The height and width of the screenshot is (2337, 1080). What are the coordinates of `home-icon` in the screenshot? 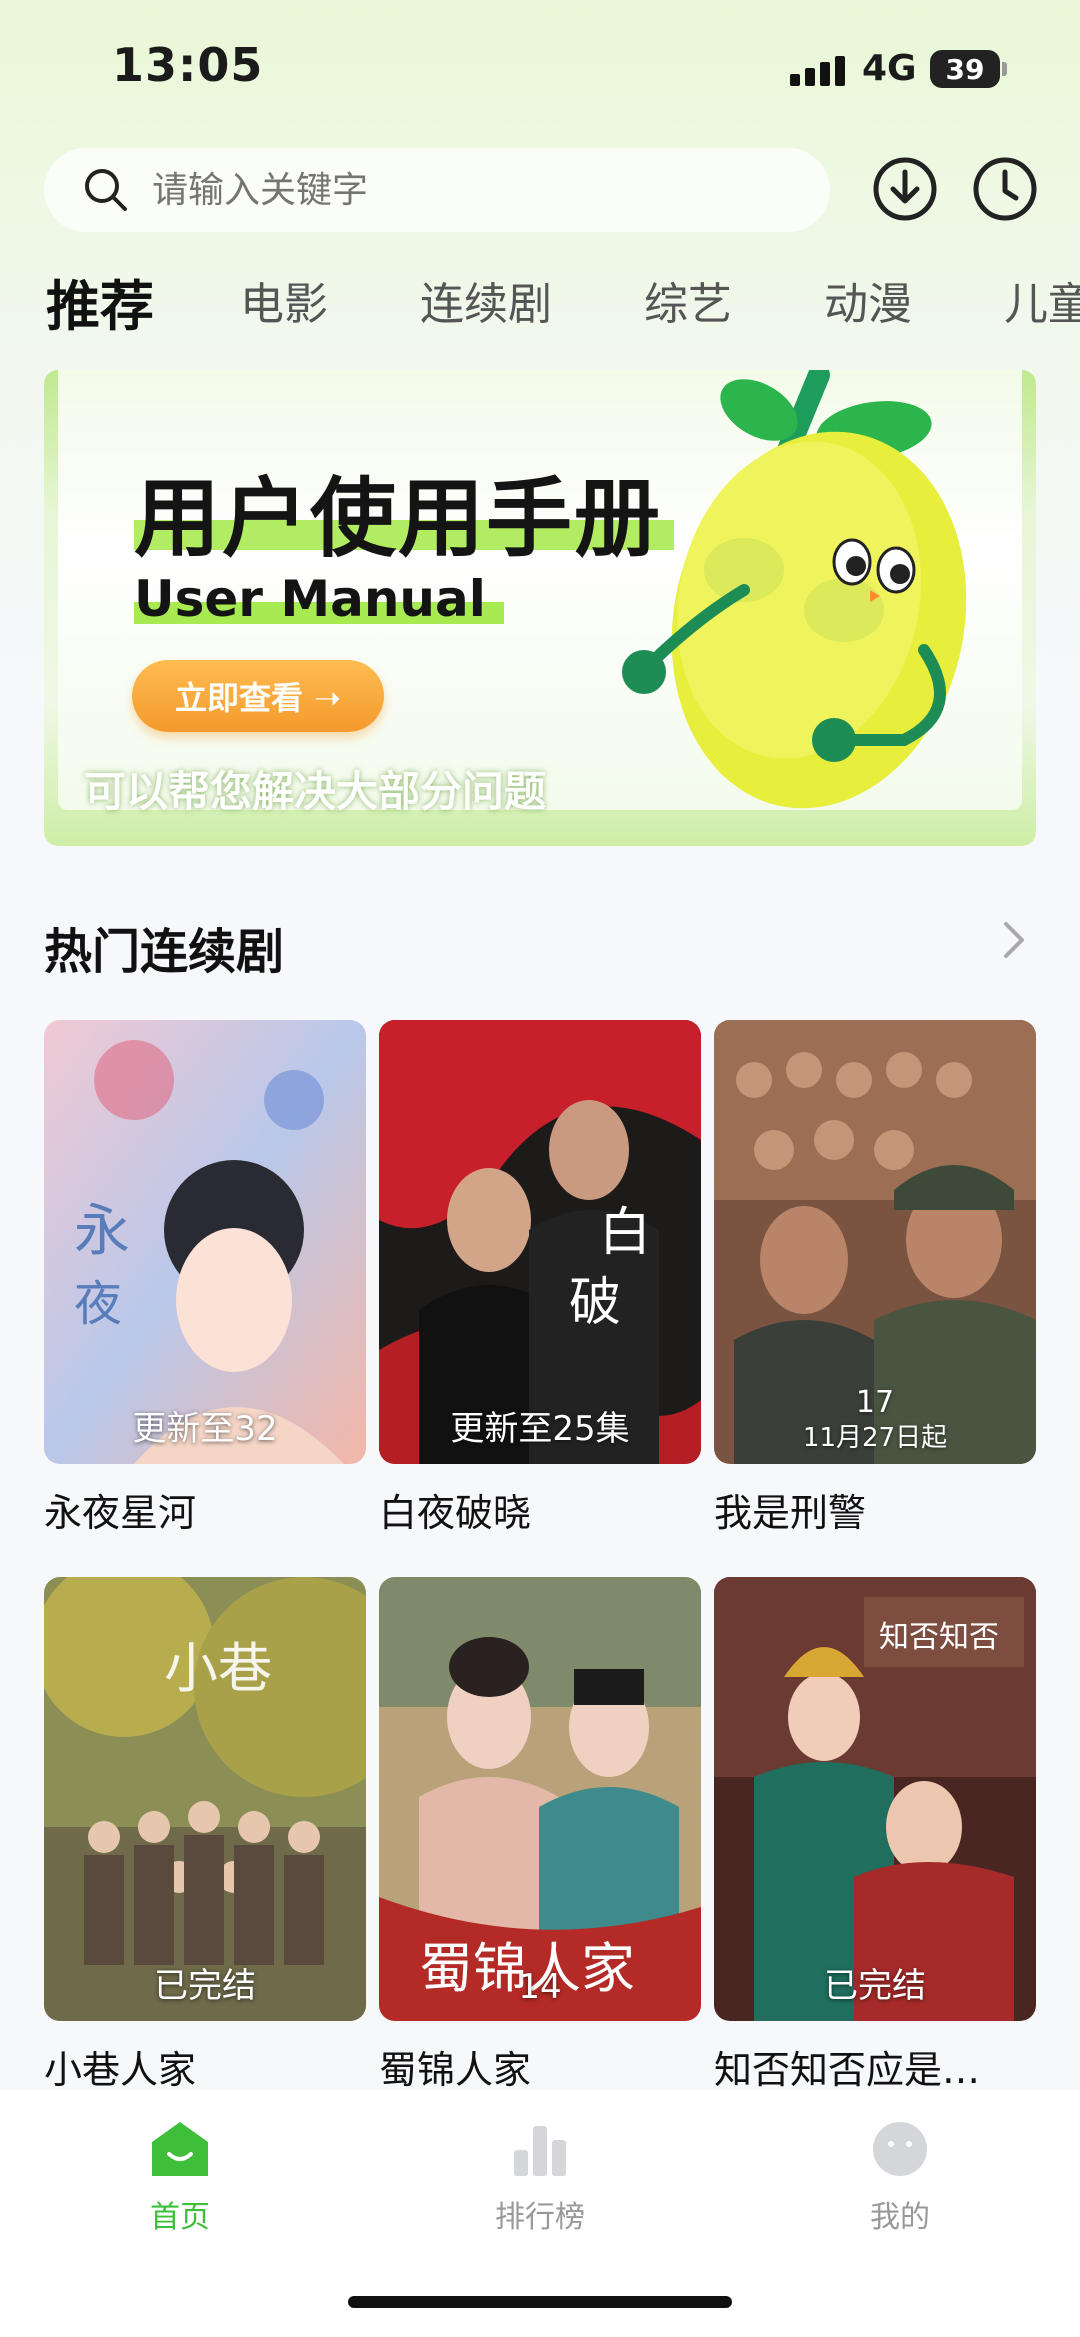 It's located at (180, 2149).